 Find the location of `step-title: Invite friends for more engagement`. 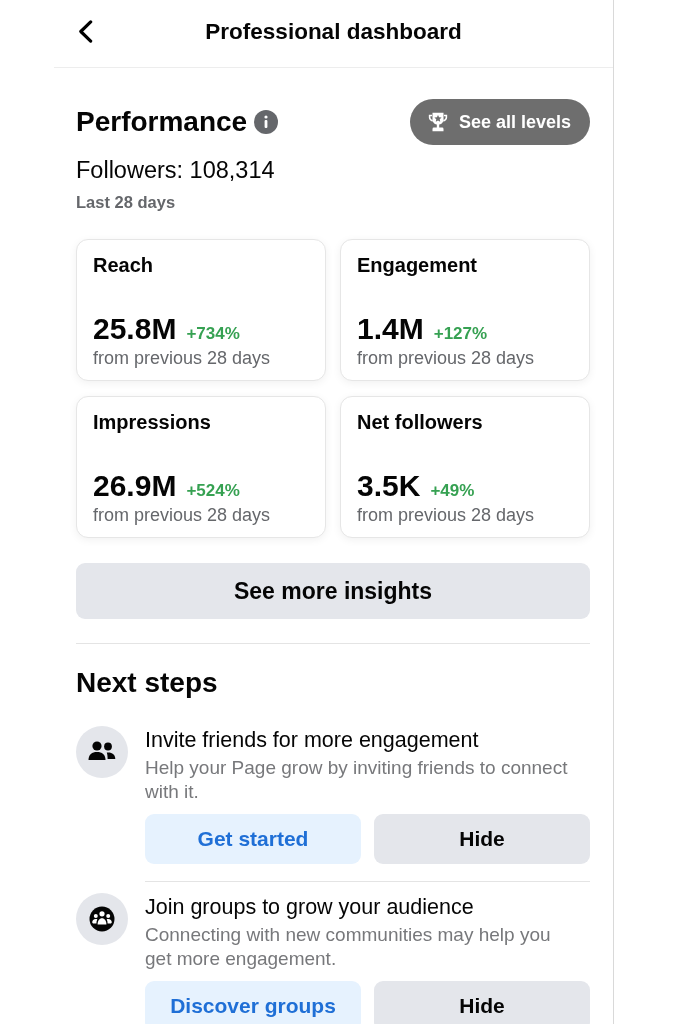

step-title: Invite friends for more engagement is located at coordinates (312, 740).